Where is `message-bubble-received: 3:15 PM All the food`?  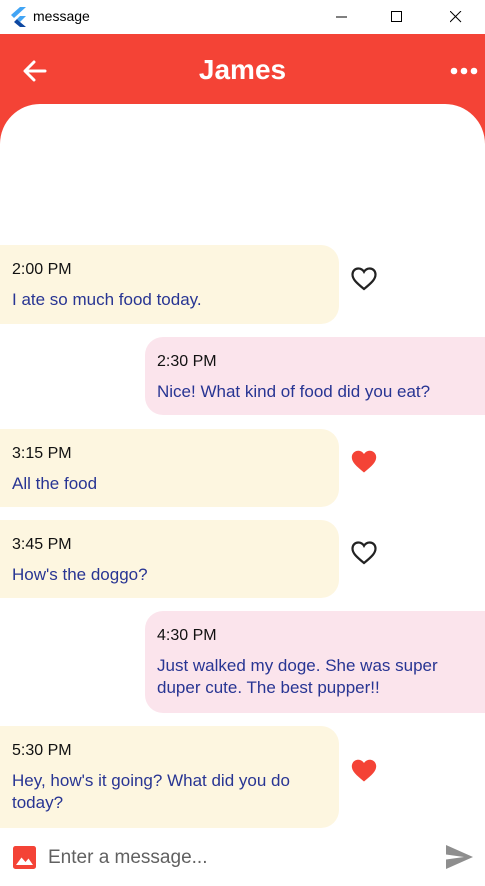
message-bubble-received: 3:15 PM All the food is located at coordinates (169, 468).